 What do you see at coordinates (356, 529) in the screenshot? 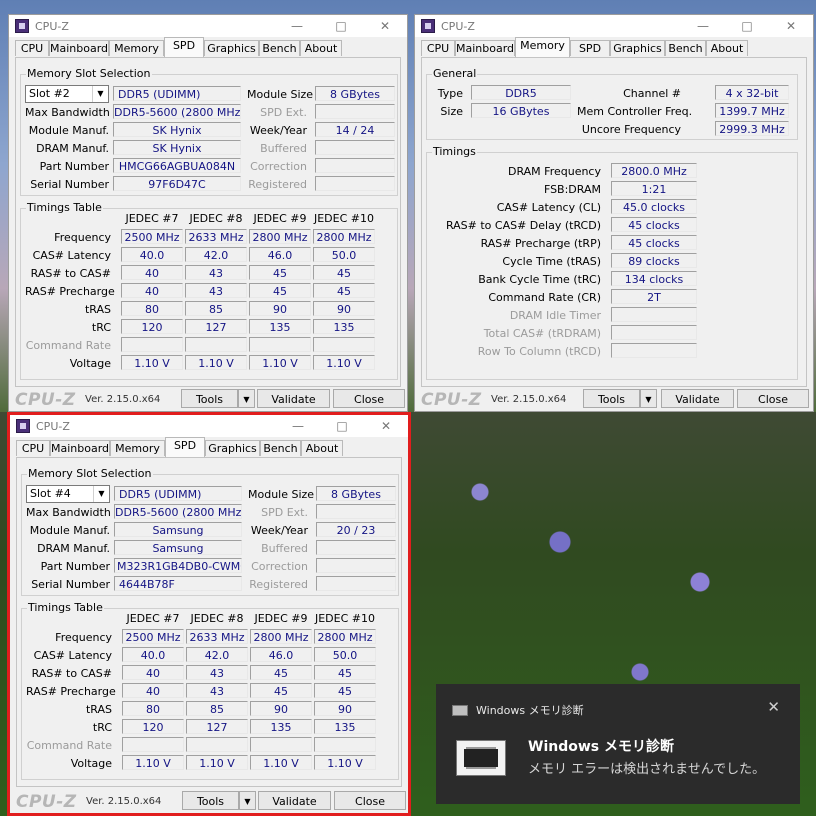
I see `week-year-value: 20 / 23` at bounding box center [356, 529].